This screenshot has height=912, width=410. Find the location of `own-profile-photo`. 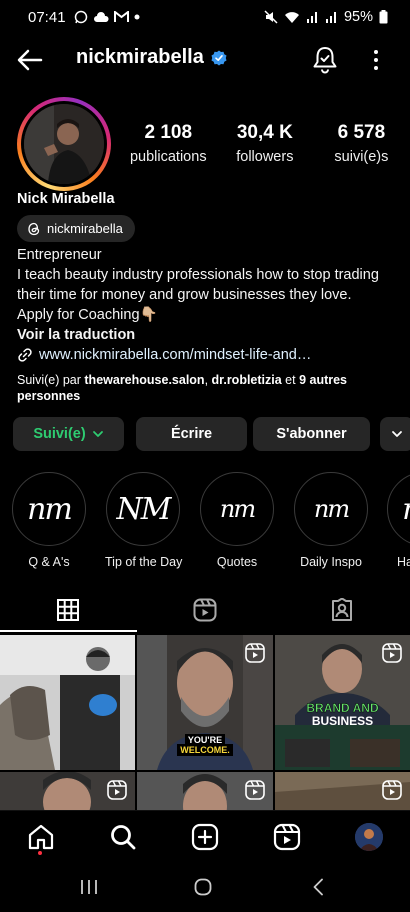

own-profile-photo is located at coordinates (369, 837).